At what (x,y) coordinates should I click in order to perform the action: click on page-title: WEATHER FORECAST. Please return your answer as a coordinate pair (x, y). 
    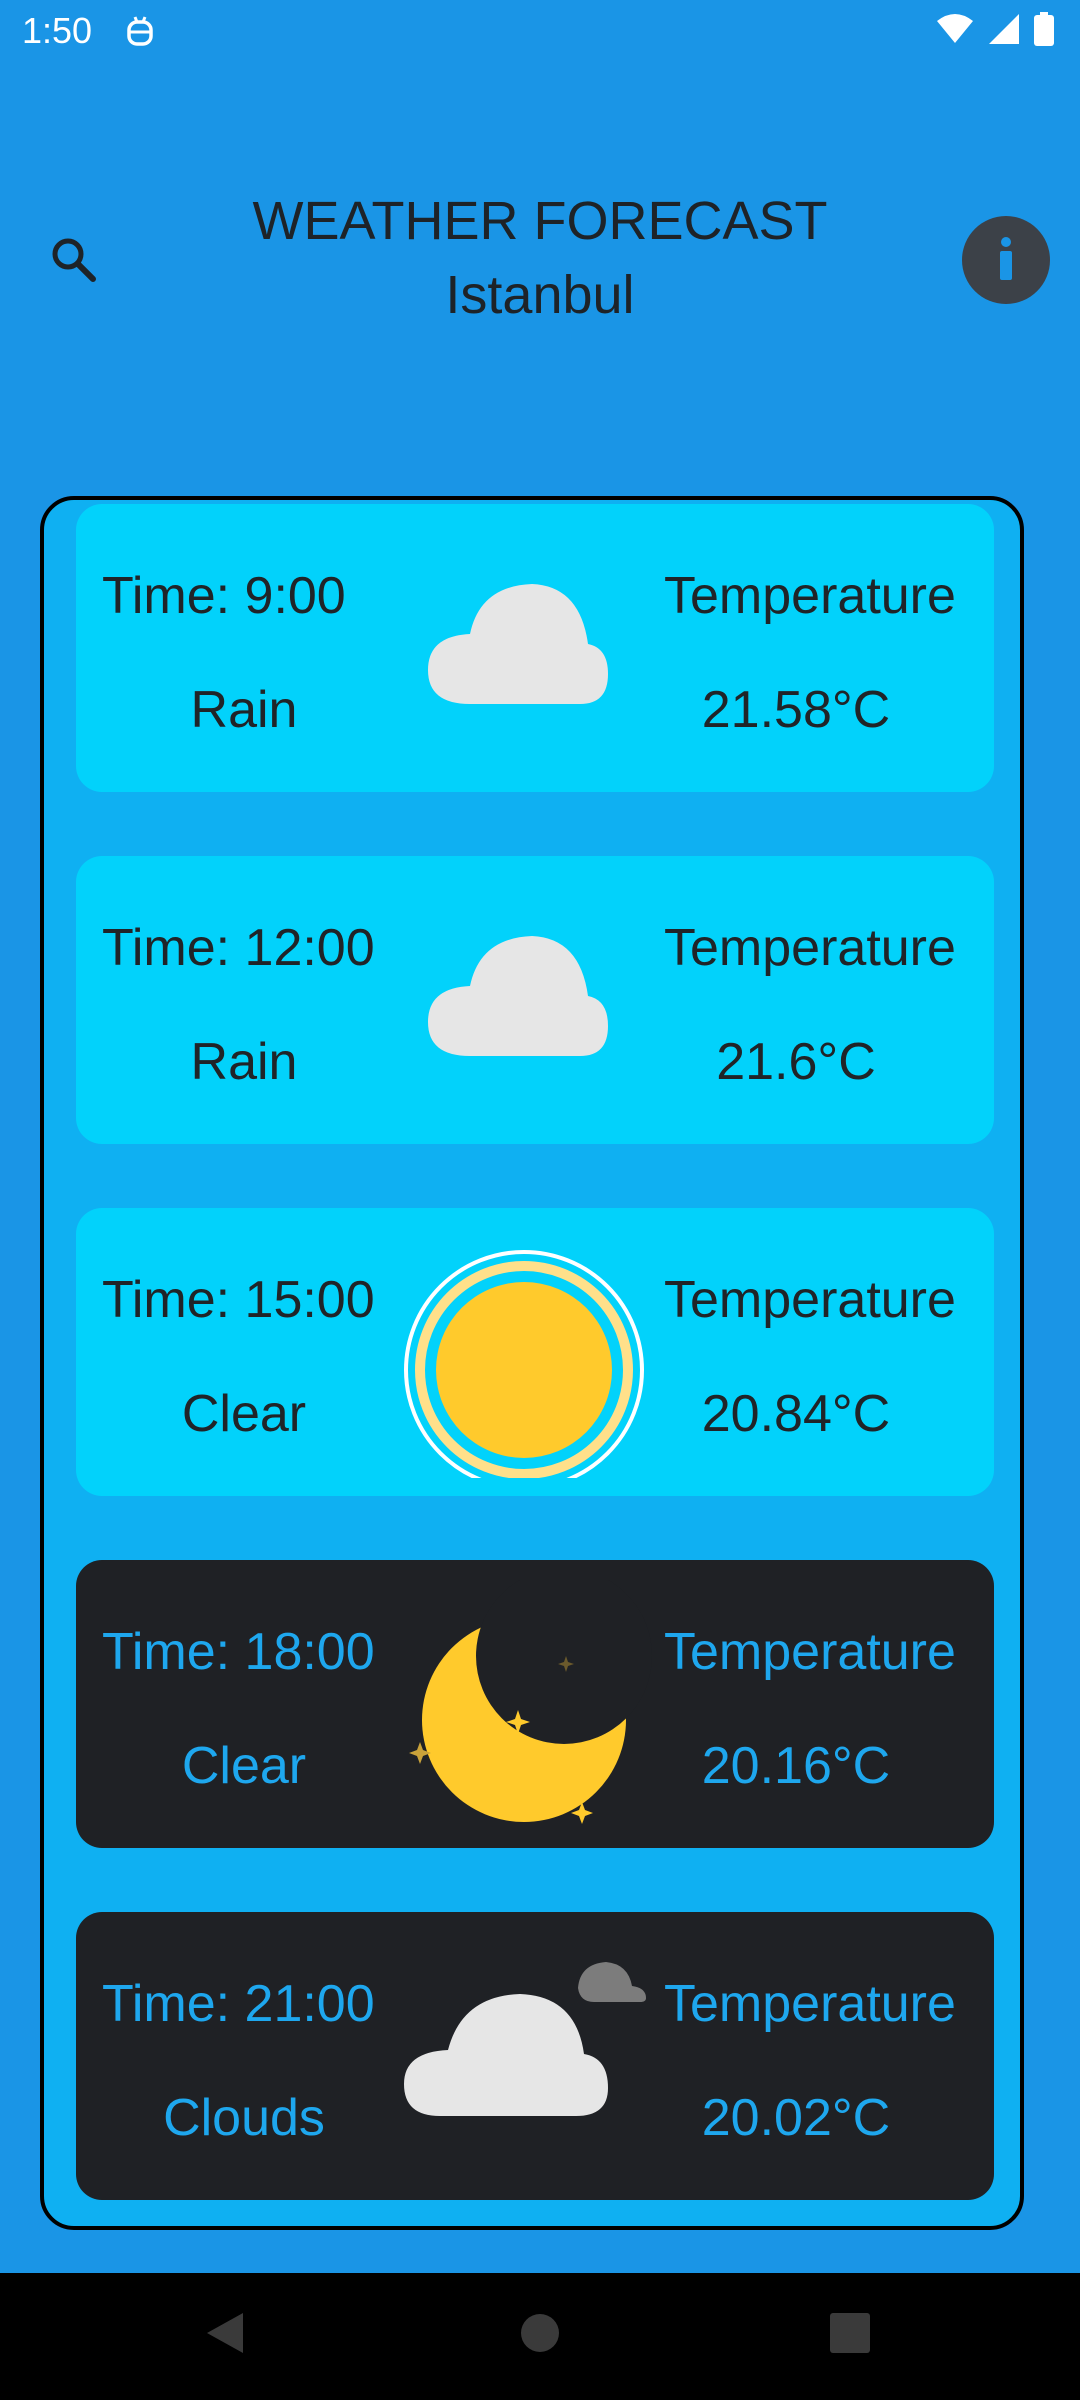
    Looking at the image, I should click on (540, 221).